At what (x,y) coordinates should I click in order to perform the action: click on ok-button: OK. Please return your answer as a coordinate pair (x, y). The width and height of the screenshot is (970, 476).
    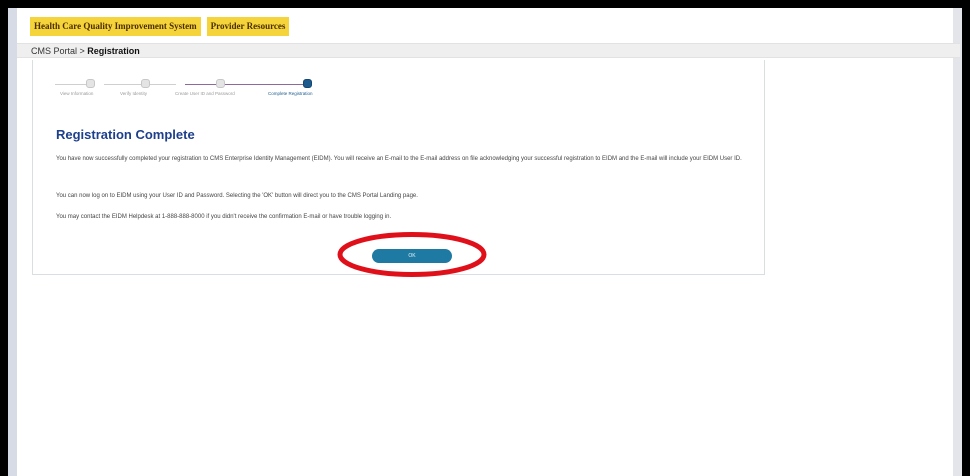
    Looking at the image, I should click on (412, 256).